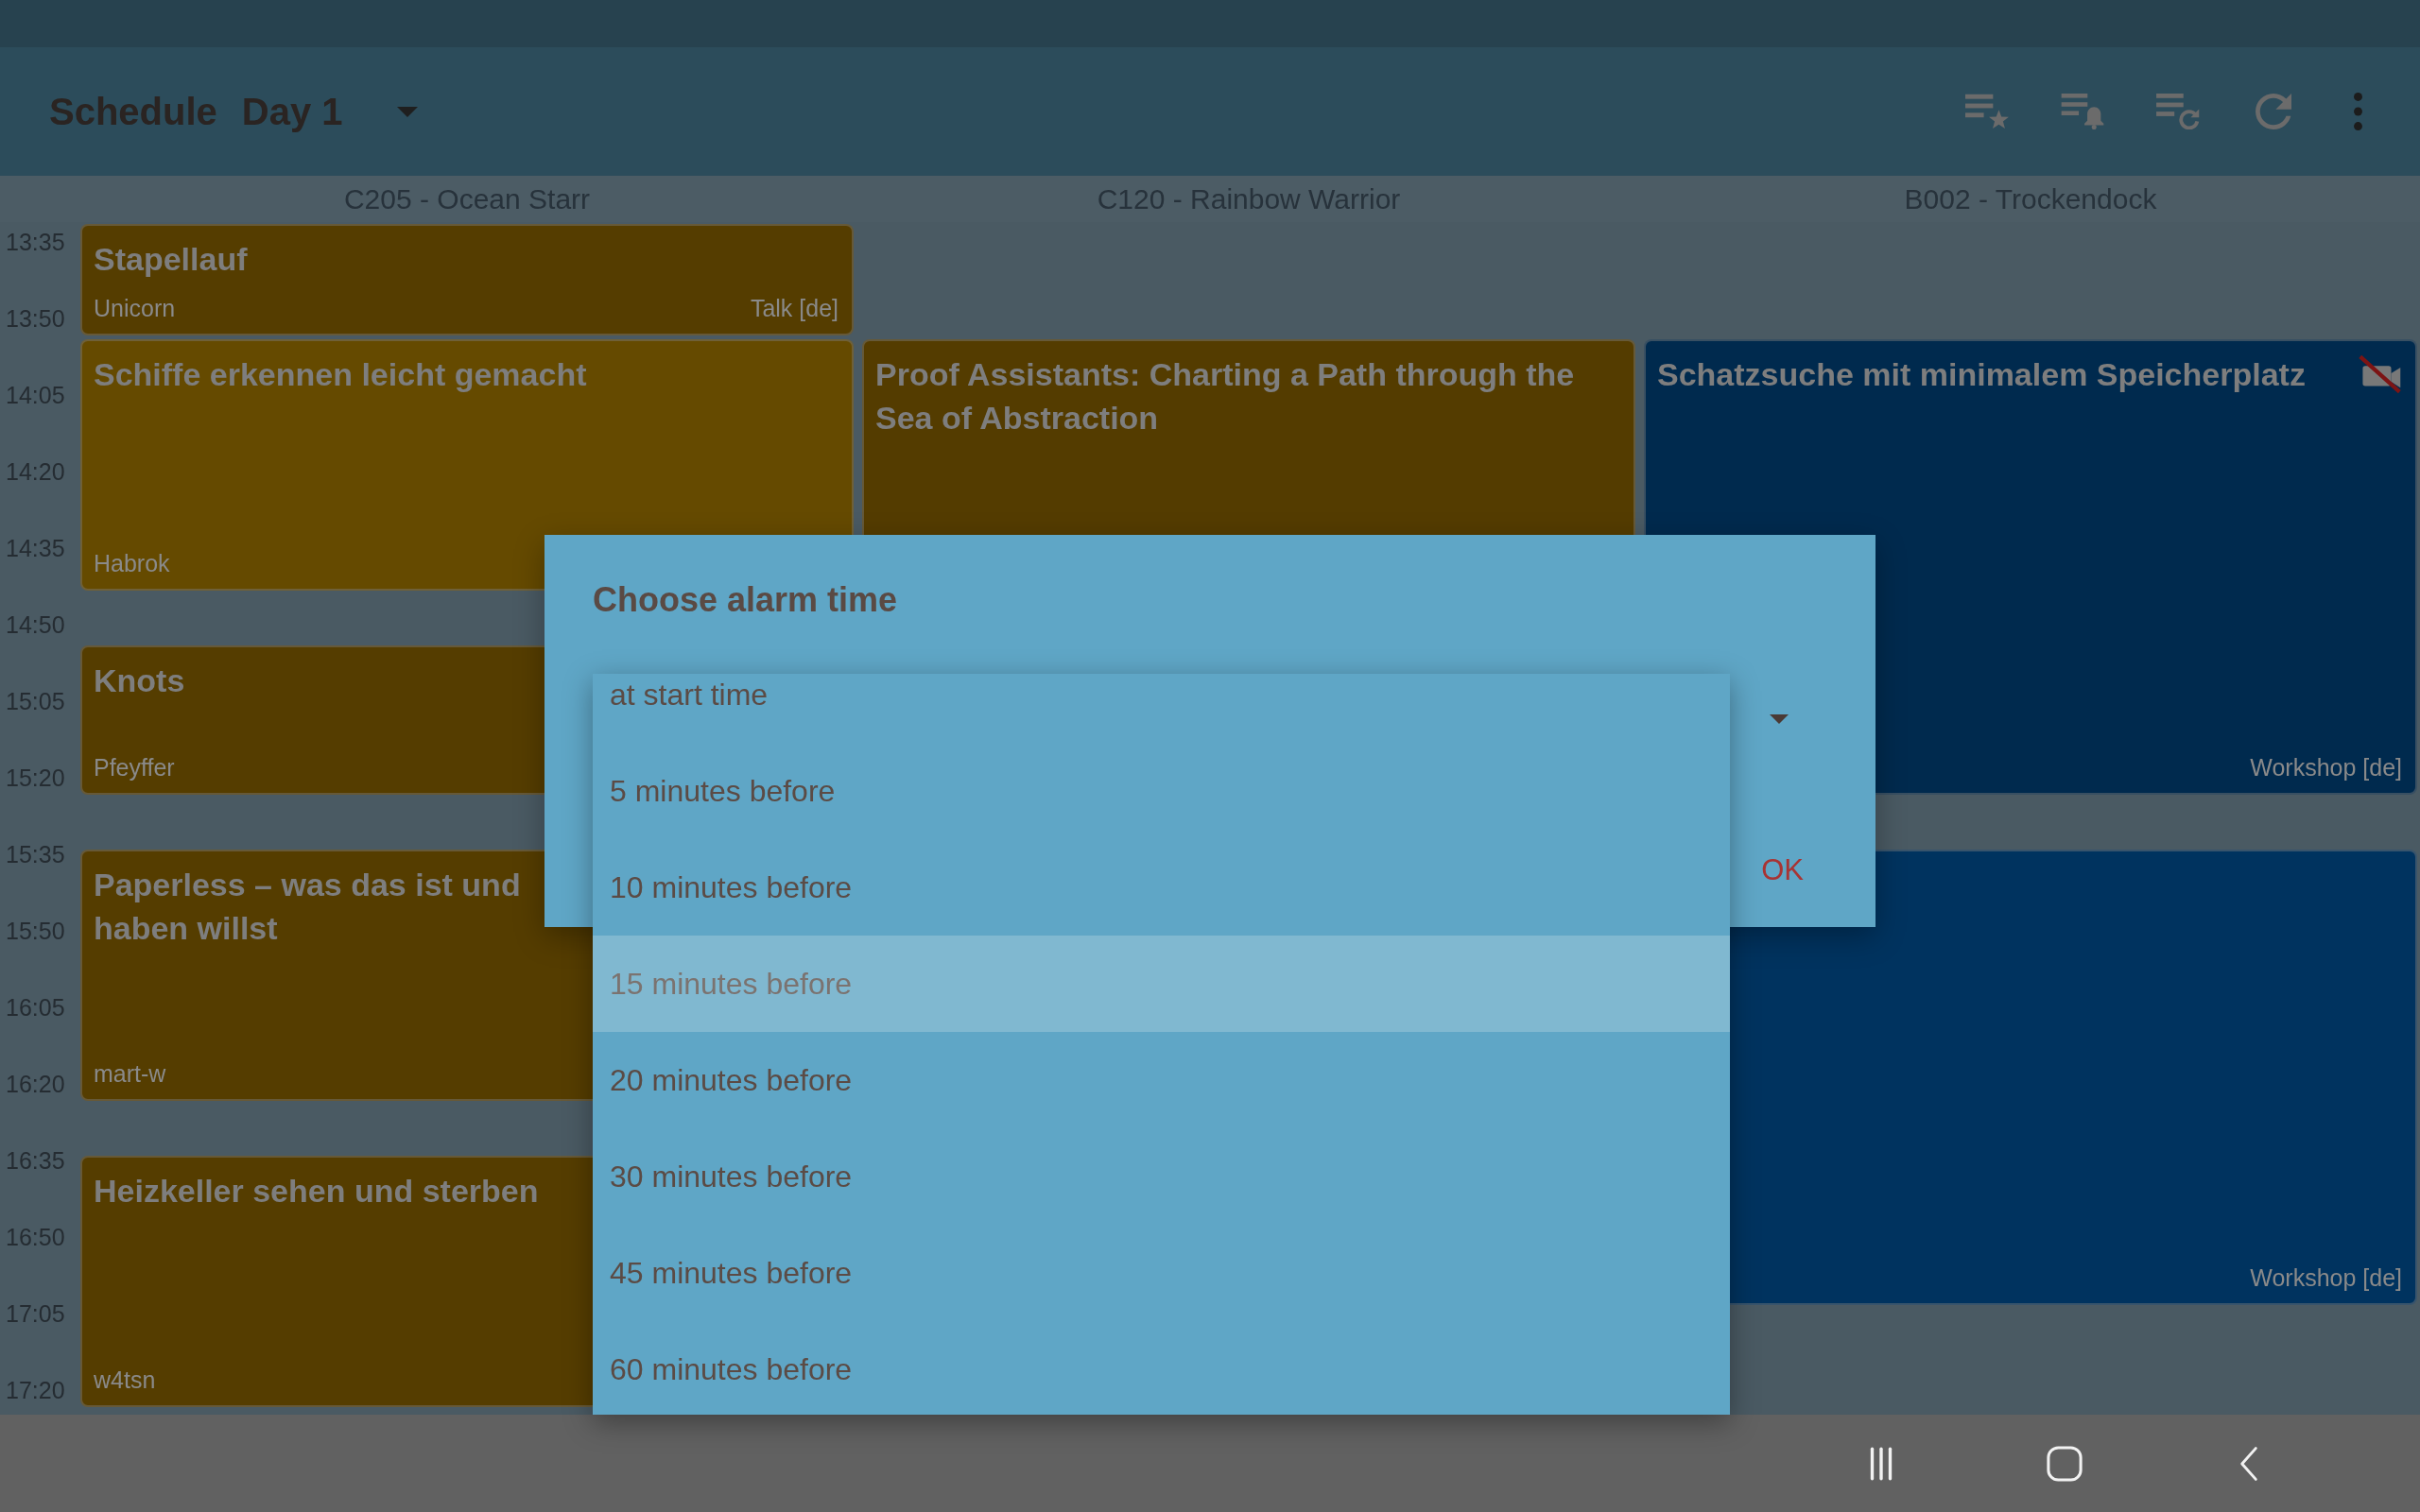 Image resolution: width=2420 pixels, height=1512 pixels. What do you see at coordinates (134, 767) in the screenshot?
I see `event-speaker: Pfeyffer` at bounding box center [134, 767].